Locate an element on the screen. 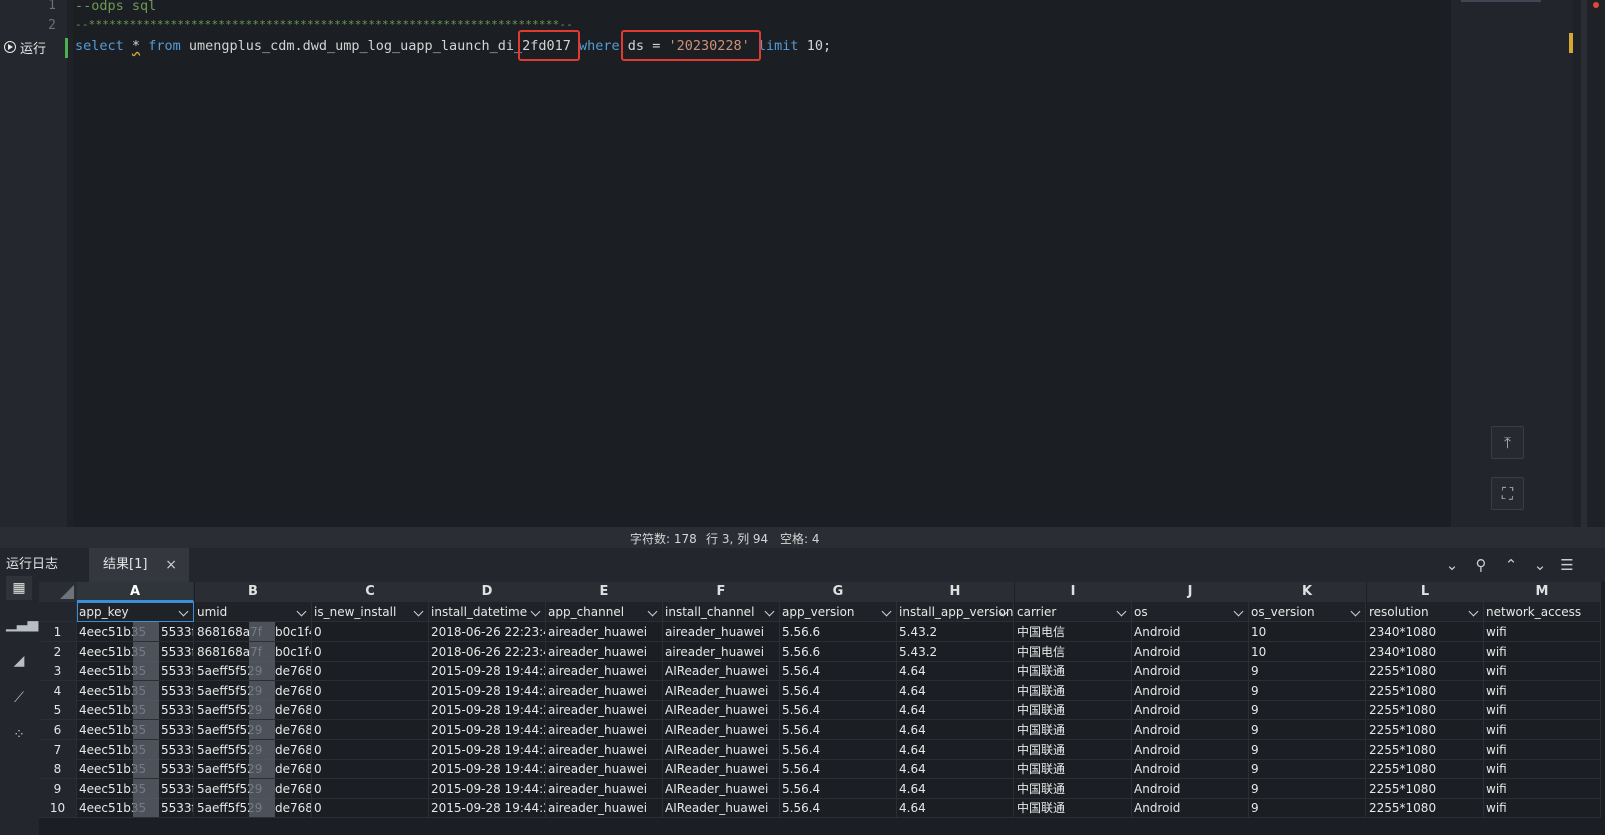 This screenshot has height=835, width=1605. field-header-network-access: network_access is located at coordinates (1542, 612).